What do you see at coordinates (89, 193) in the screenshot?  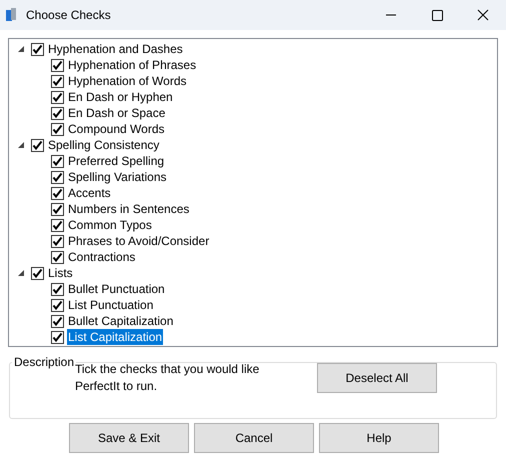 I see `tree-item: Accents` at bounding box center [89, 193].